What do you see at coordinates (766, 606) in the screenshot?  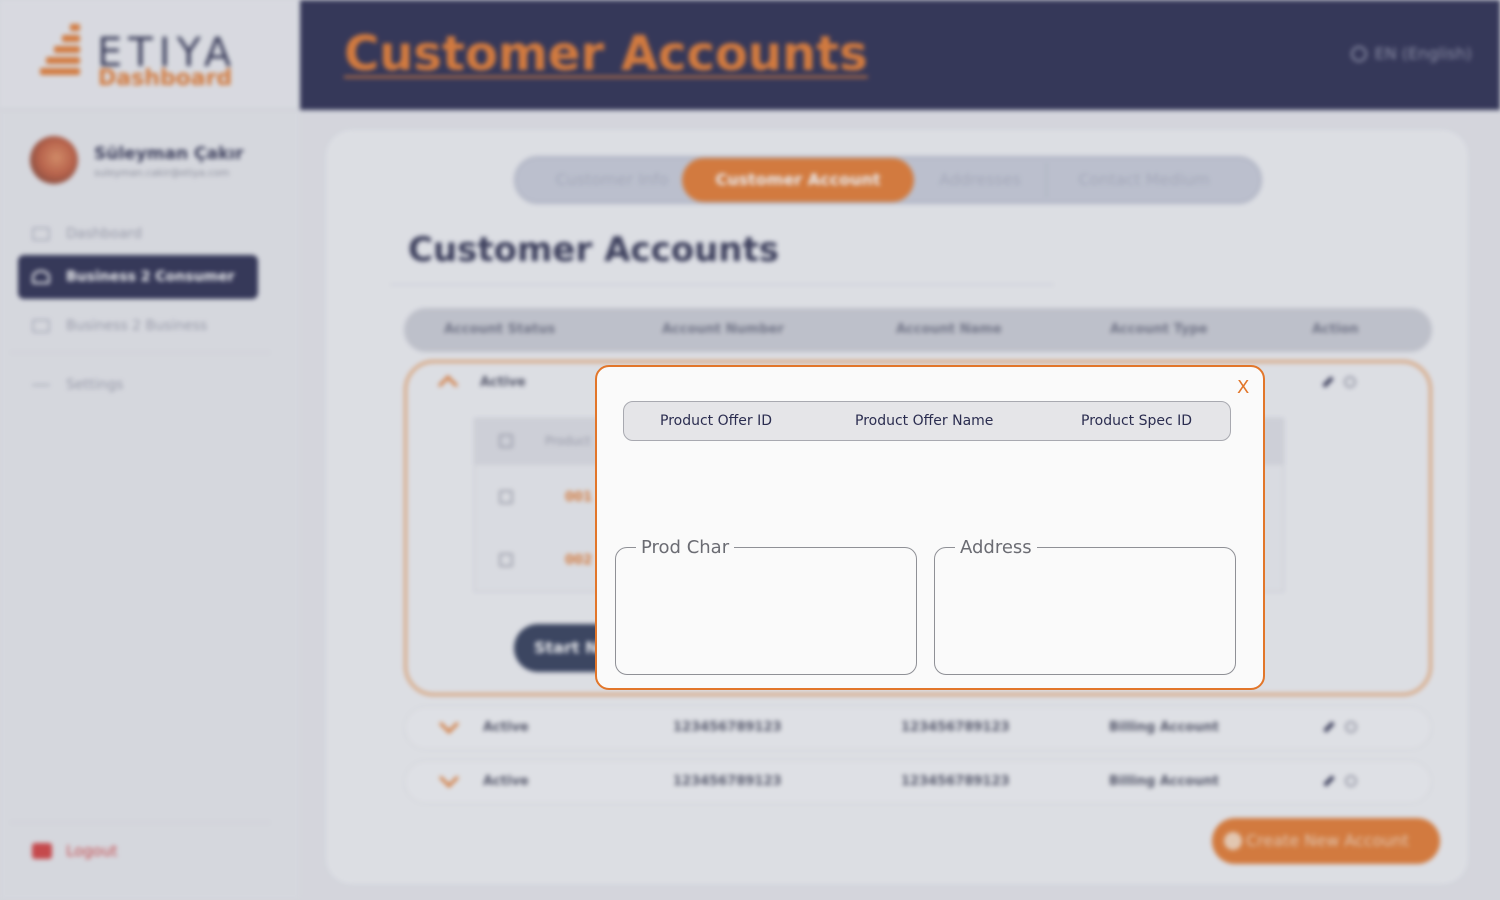 I see `prod-char-box: Prod Char` at bounding box center [766, 606].